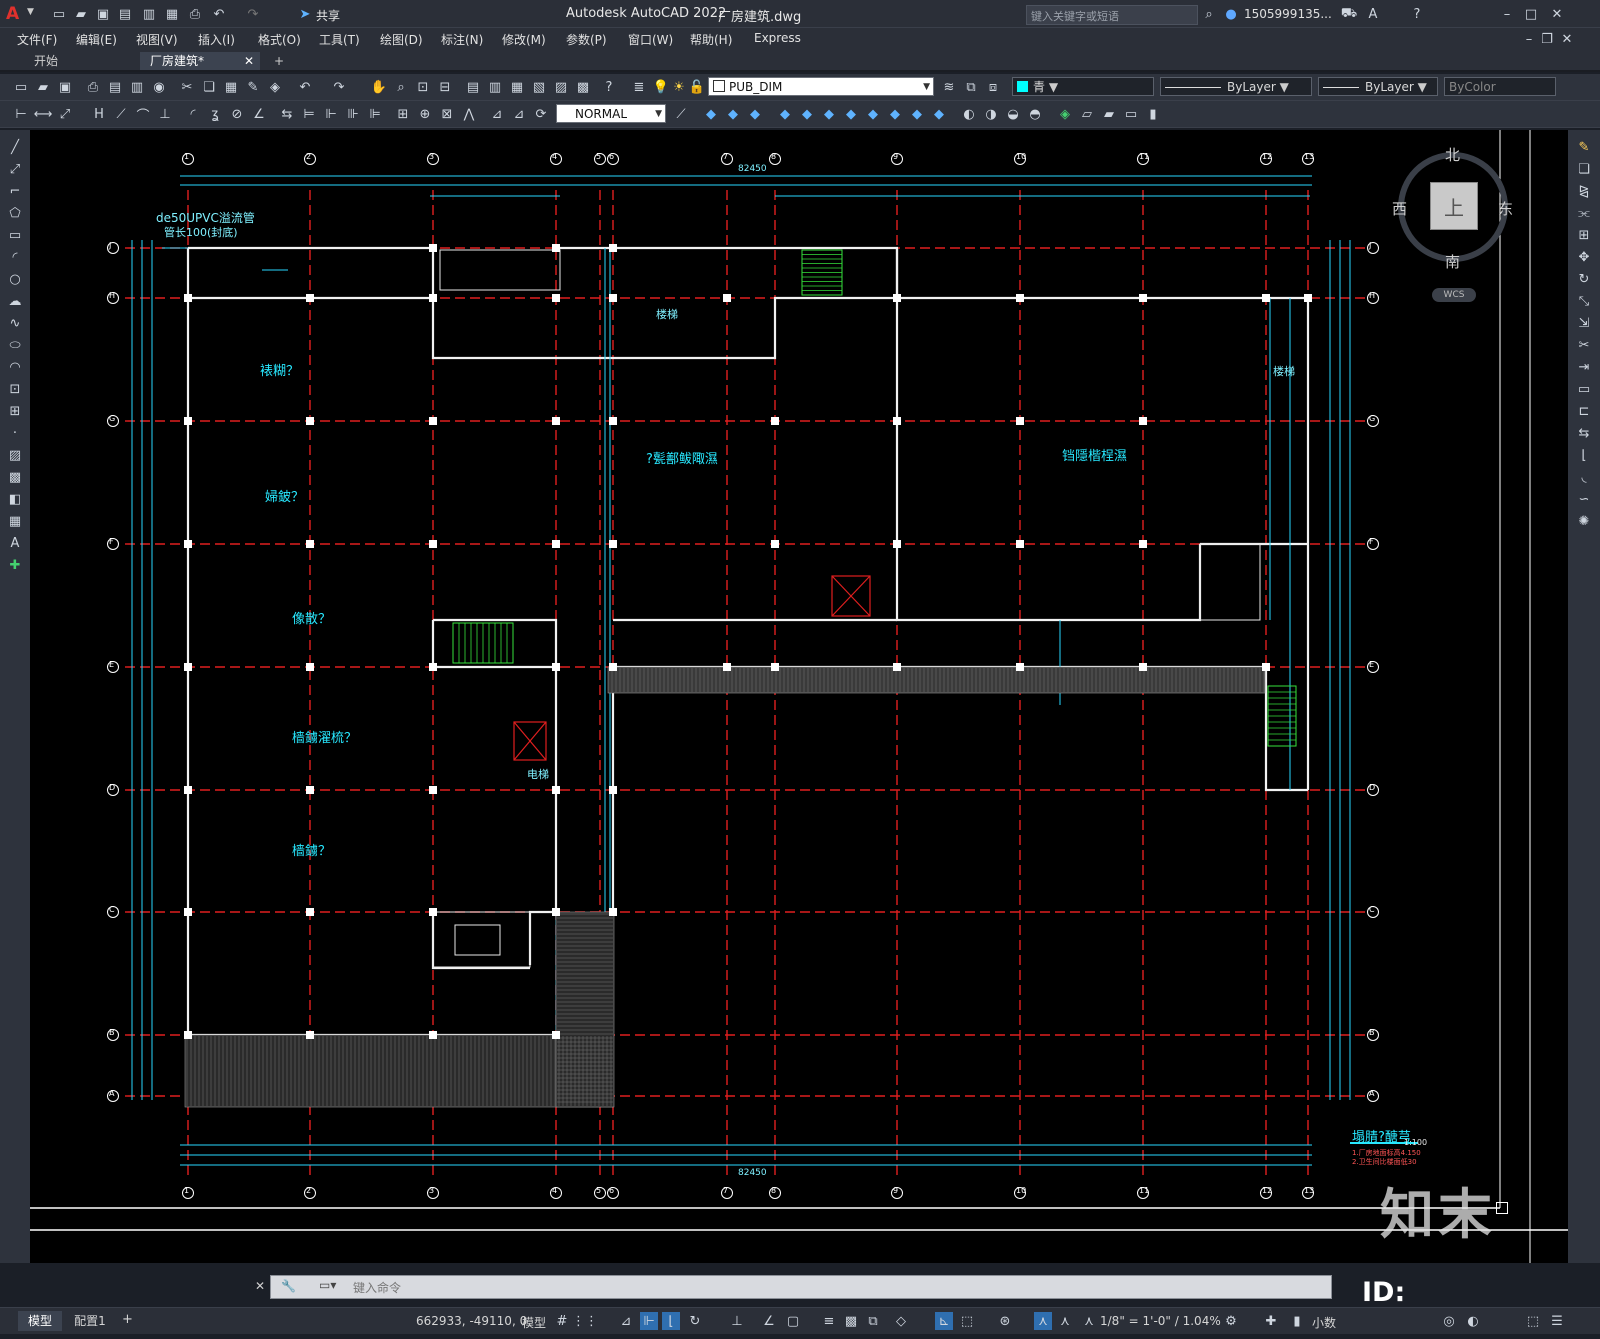 This screenshot has width=1600, height=1339. I want to click on tb2-textedit-icon: ⊿, so click(519, 114).